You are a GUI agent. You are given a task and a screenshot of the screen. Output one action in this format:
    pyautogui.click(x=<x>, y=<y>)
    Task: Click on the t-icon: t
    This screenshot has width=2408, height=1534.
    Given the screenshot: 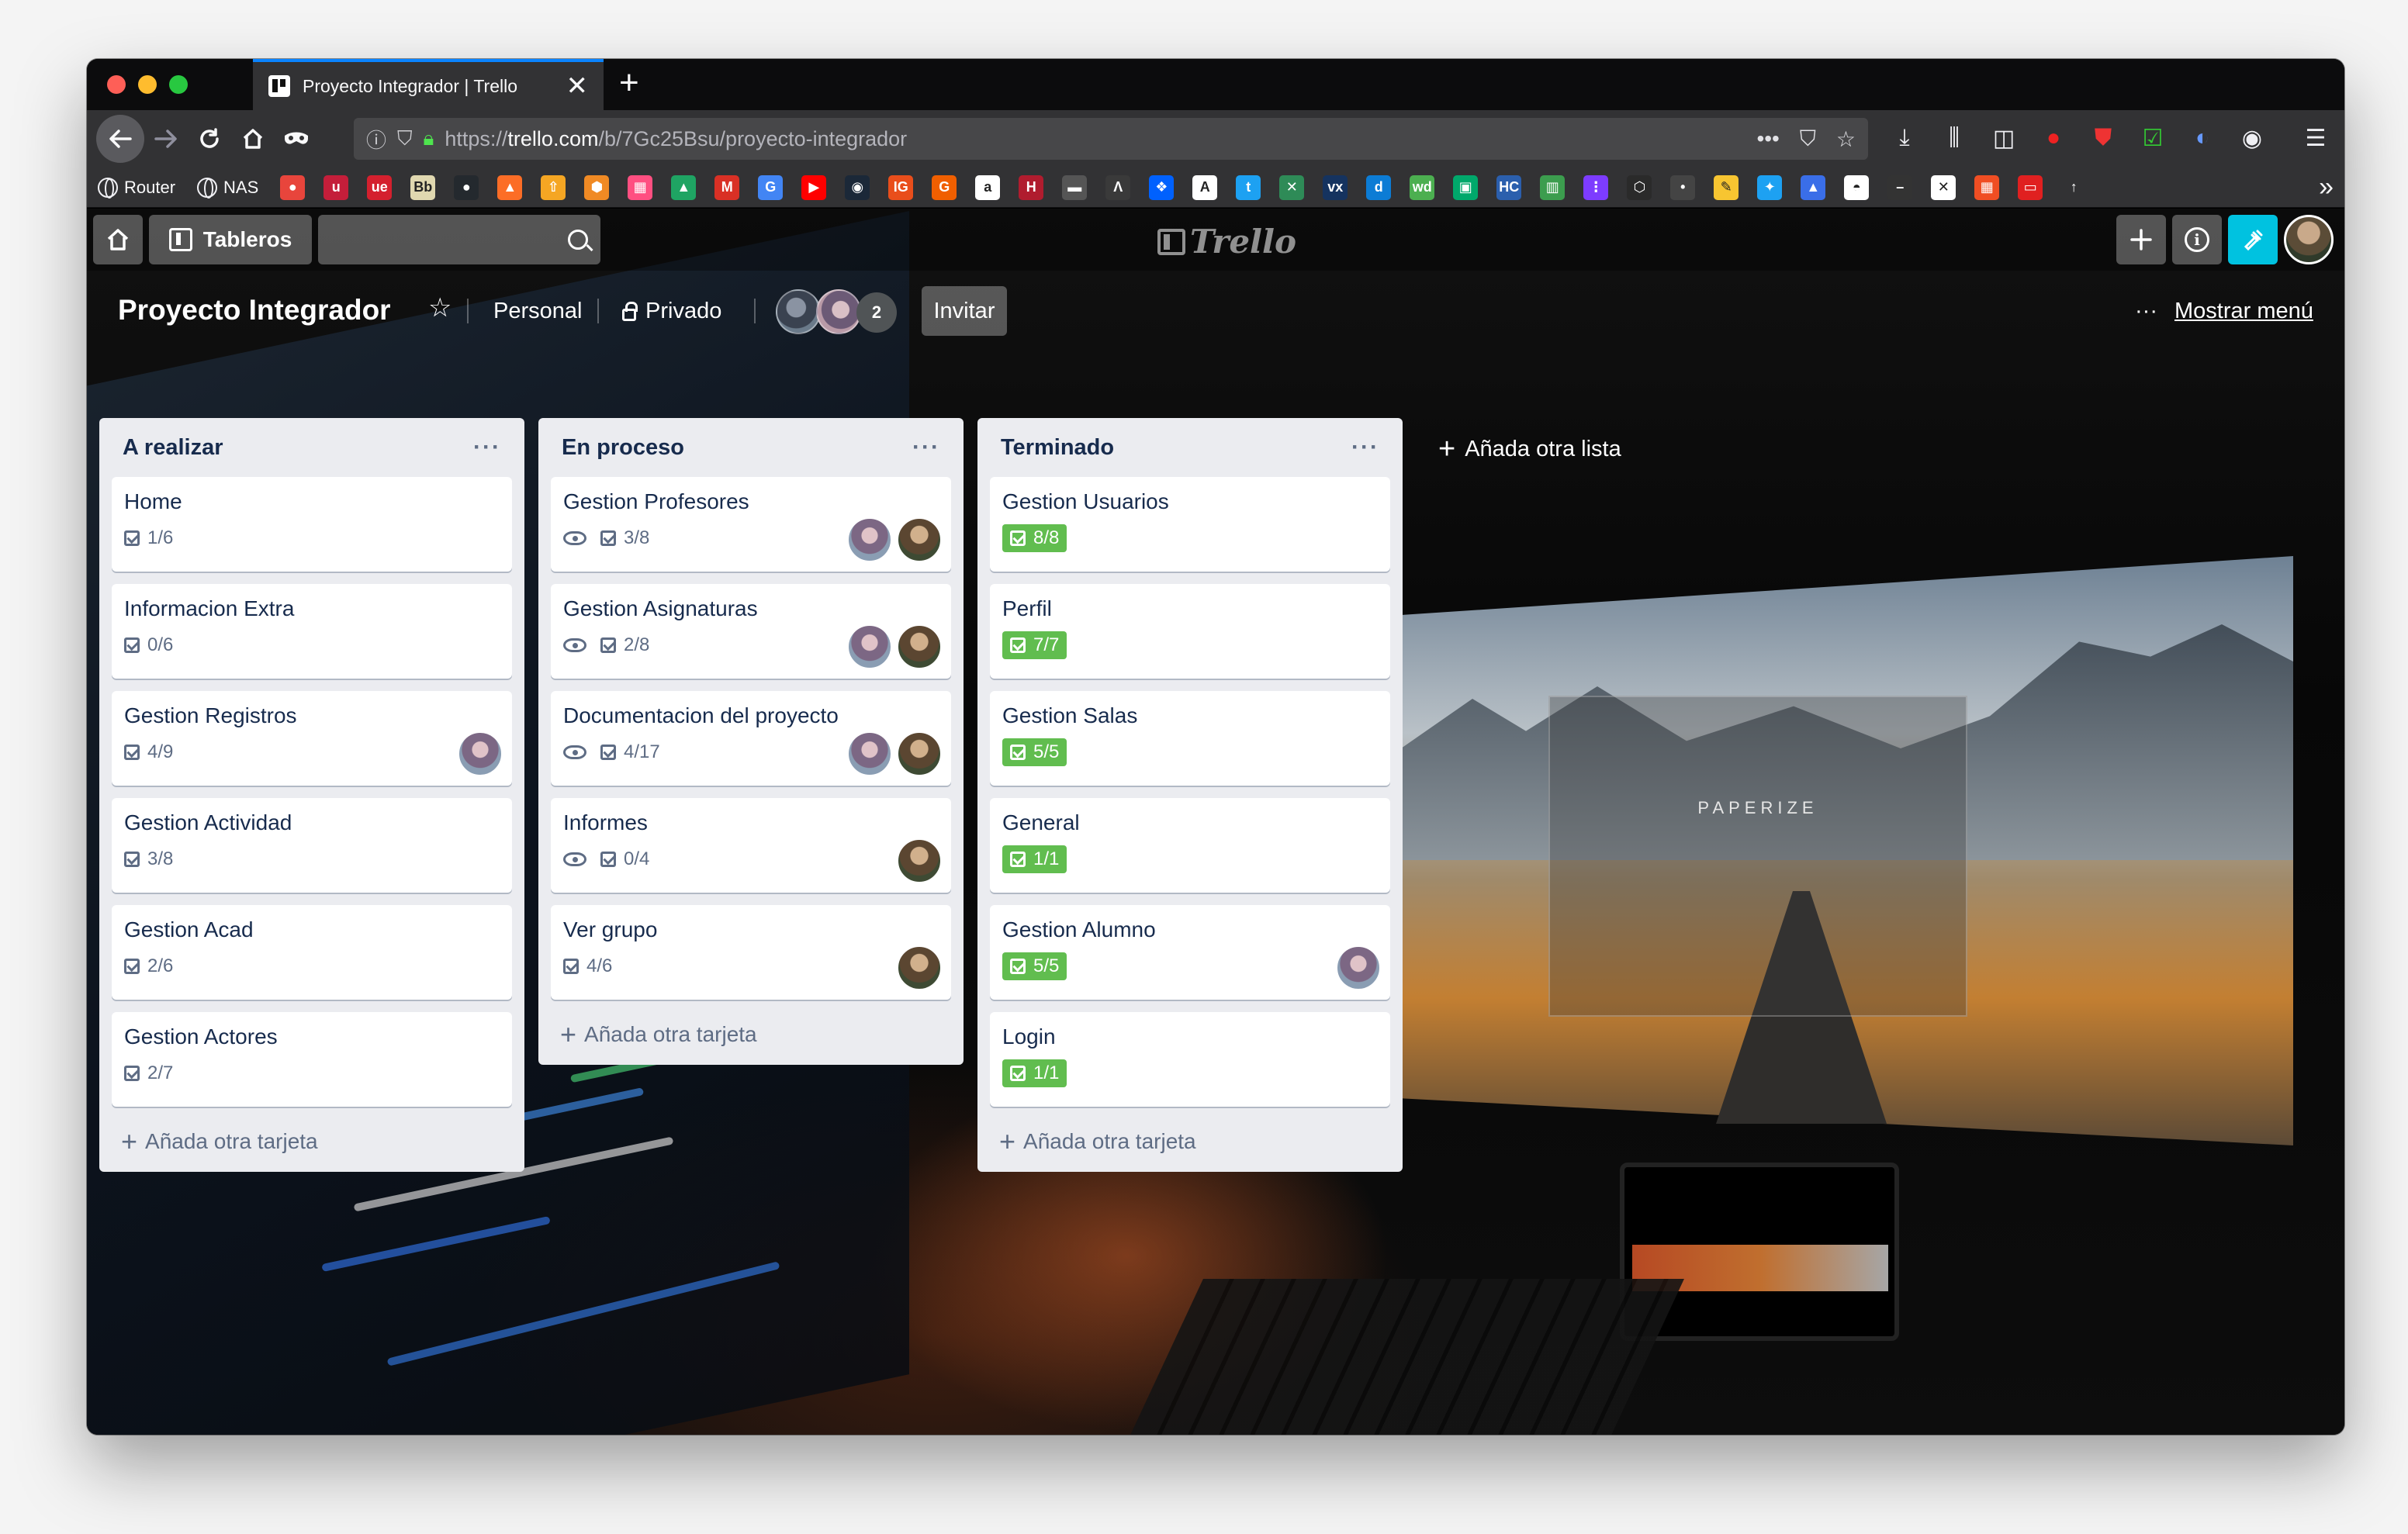 What is the action you would take?
    pyautogui.click(x=1248, y=187)
    